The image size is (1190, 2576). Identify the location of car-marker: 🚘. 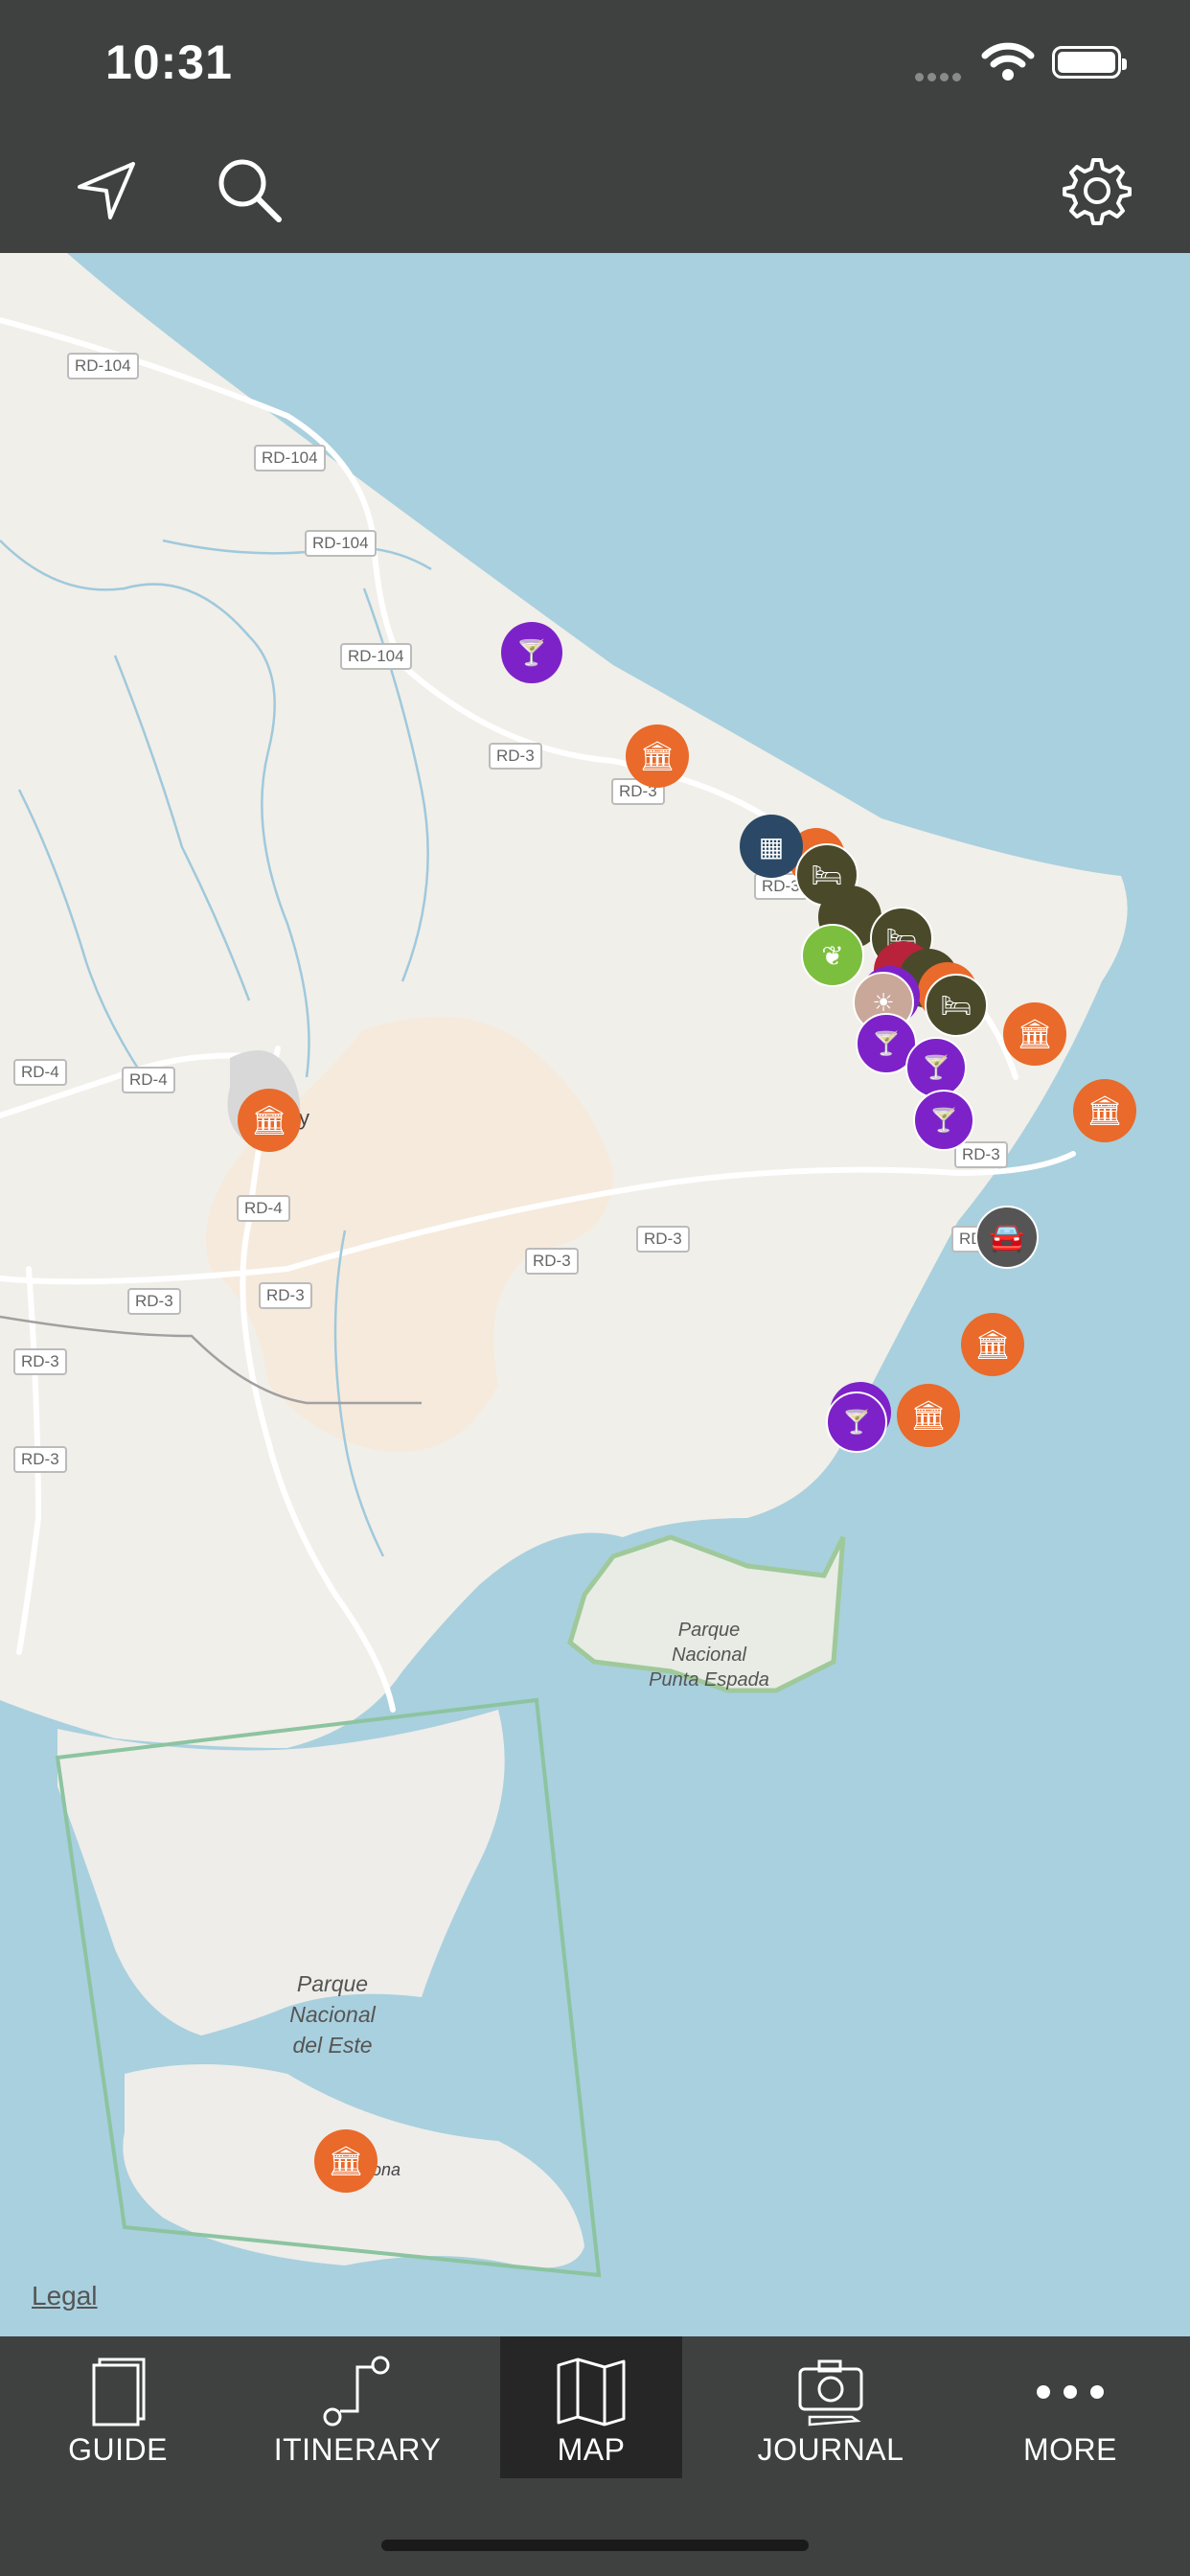
(1007, 1237).